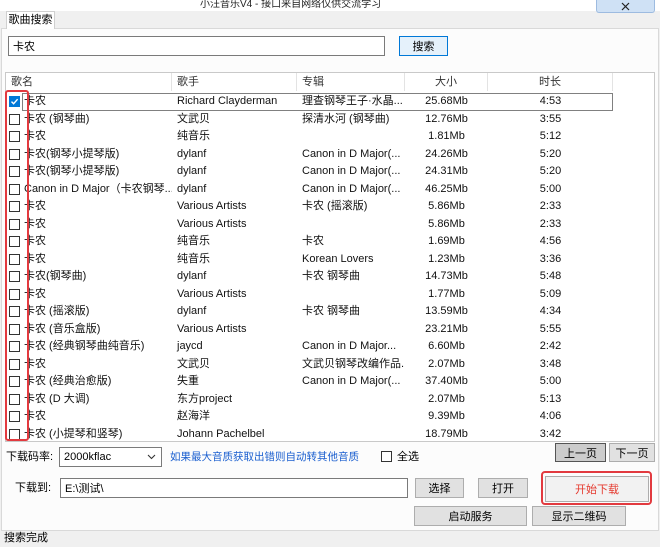 The height and width of the screenshot is (547, 660). What do you see at coordinates (579, 516) in the screenshot?
I see `show-qr-code-button: 显示二维码` at bounding box center [579, 516].